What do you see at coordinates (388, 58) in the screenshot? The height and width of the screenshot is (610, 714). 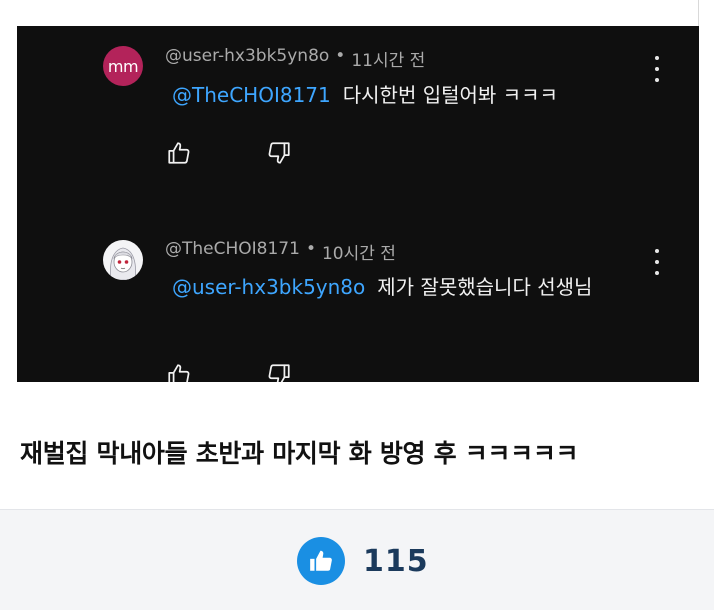 I see `comment-time: 11시간 전` at bounding box center [388, 58].